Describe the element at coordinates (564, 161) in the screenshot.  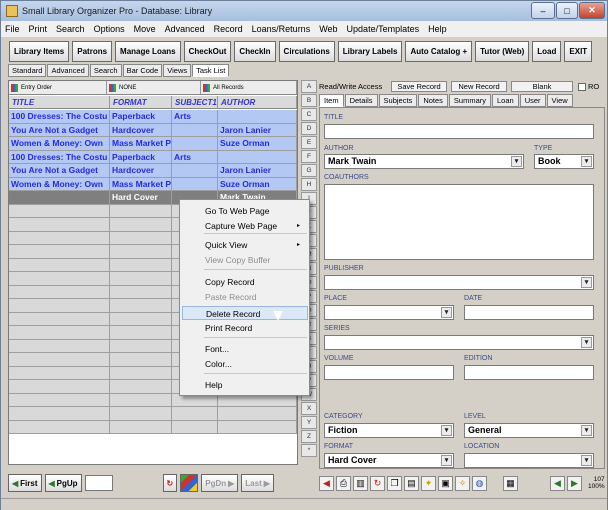
I see `type-field: Book ▾` at that location.